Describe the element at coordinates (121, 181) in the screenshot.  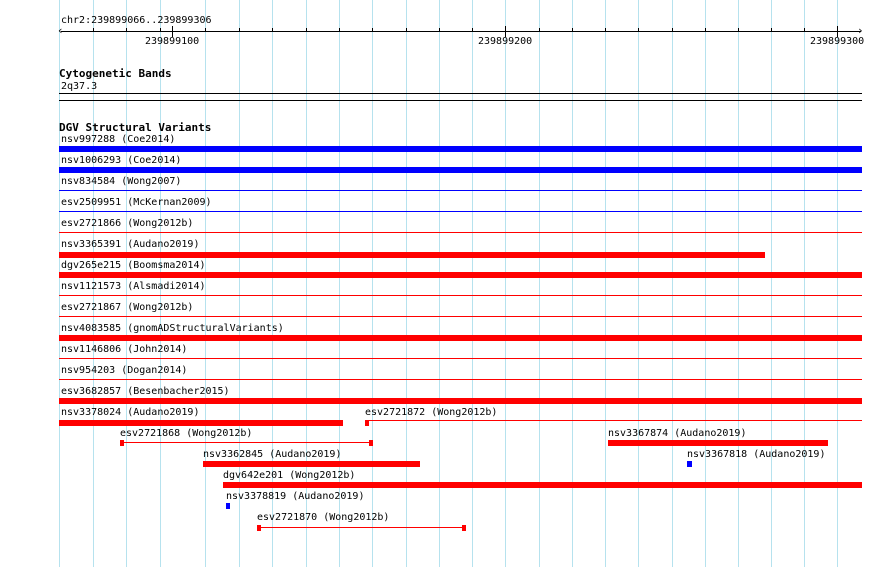
I see `variant-label: nsv834584 (Wong2007)` at that location.